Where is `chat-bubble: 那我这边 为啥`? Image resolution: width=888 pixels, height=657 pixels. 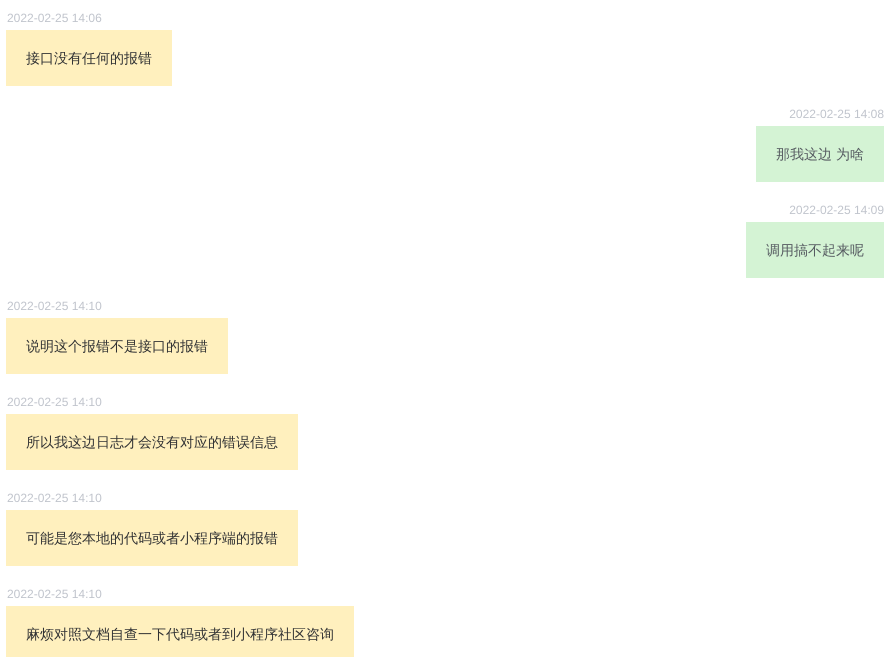 chat-bubble: 那我这边 为啥 is located at coordinates (820, 154).